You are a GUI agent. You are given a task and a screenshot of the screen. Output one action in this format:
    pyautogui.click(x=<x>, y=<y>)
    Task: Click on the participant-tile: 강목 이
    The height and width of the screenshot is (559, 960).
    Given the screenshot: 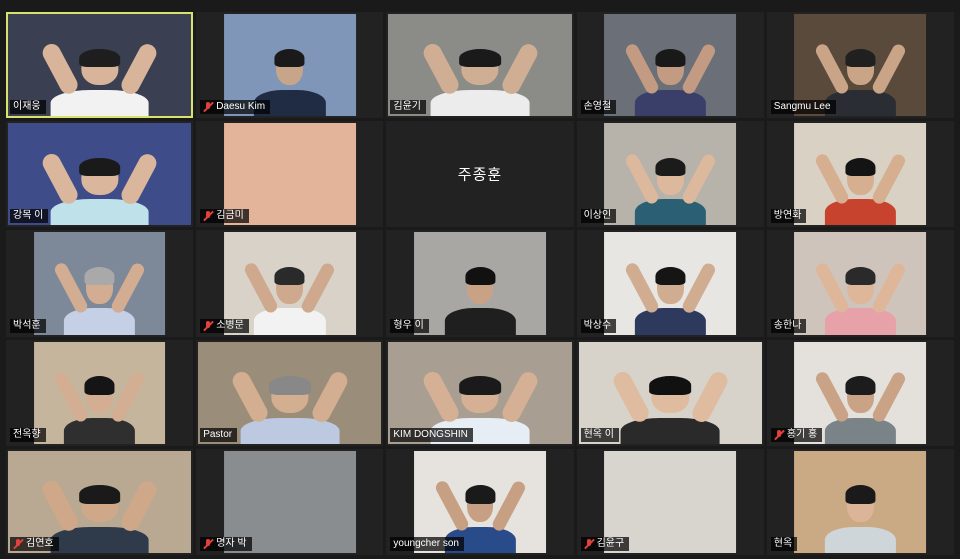 What is the action you would take?
    pyautogui.click(x=100, y=174)
    